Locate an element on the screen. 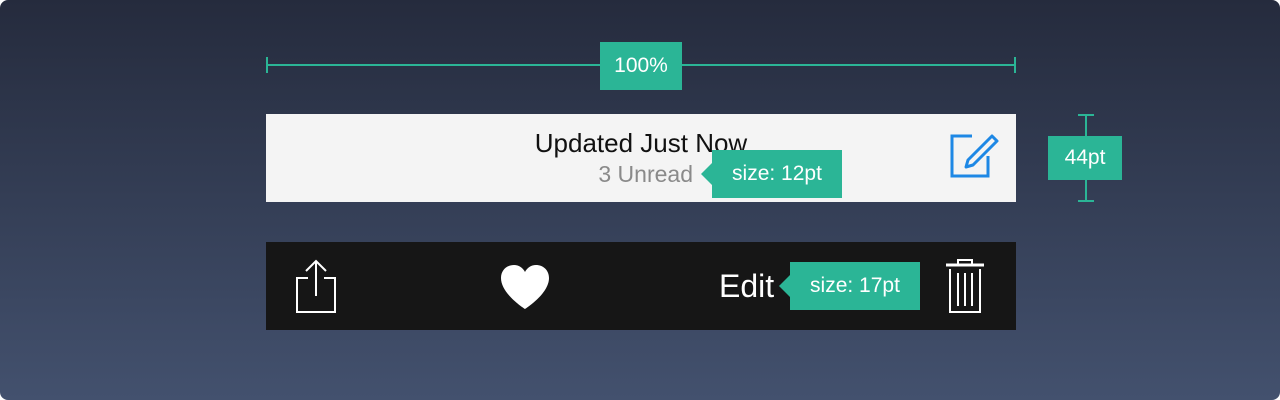  edit-button: Edit is located at coordinates (746, 286).